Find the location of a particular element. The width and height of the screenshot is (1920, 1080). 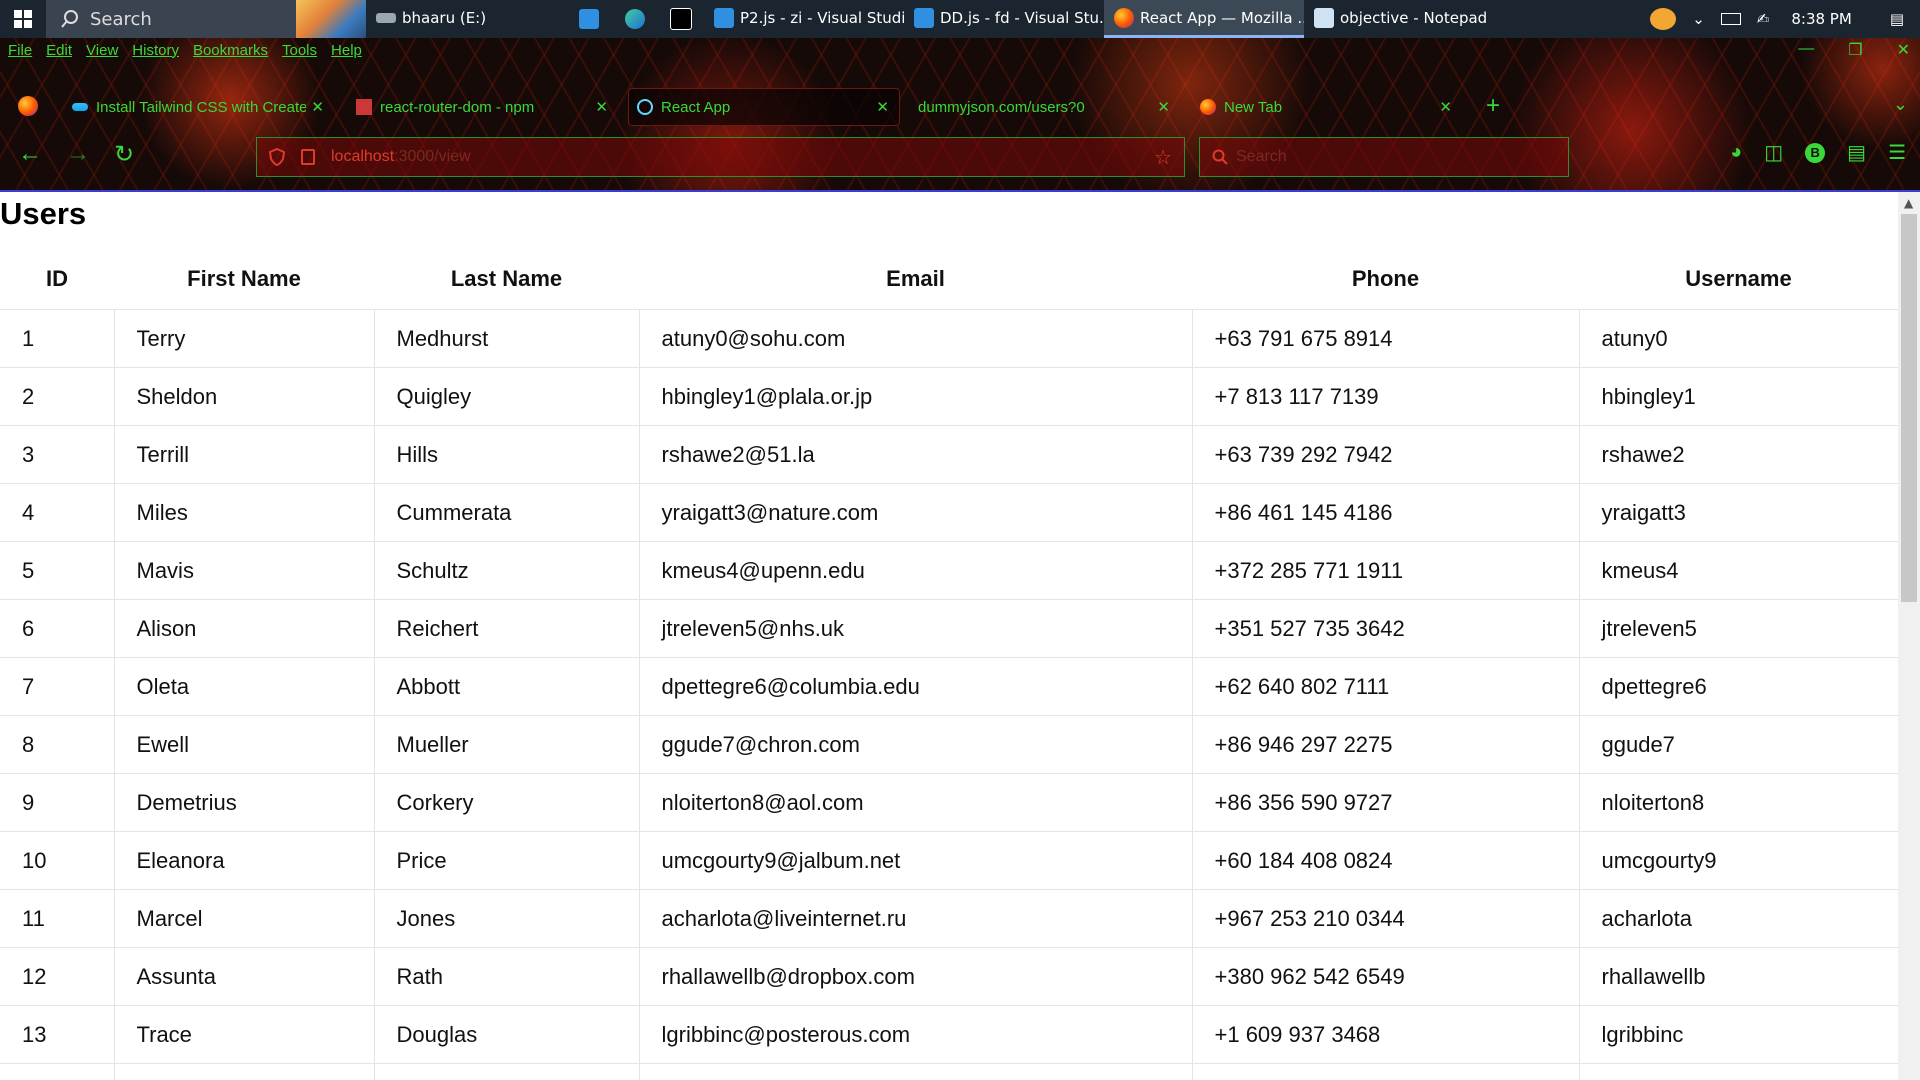

cell-phone: +967 253 210 0344 is located at coordinates (1385, 918).